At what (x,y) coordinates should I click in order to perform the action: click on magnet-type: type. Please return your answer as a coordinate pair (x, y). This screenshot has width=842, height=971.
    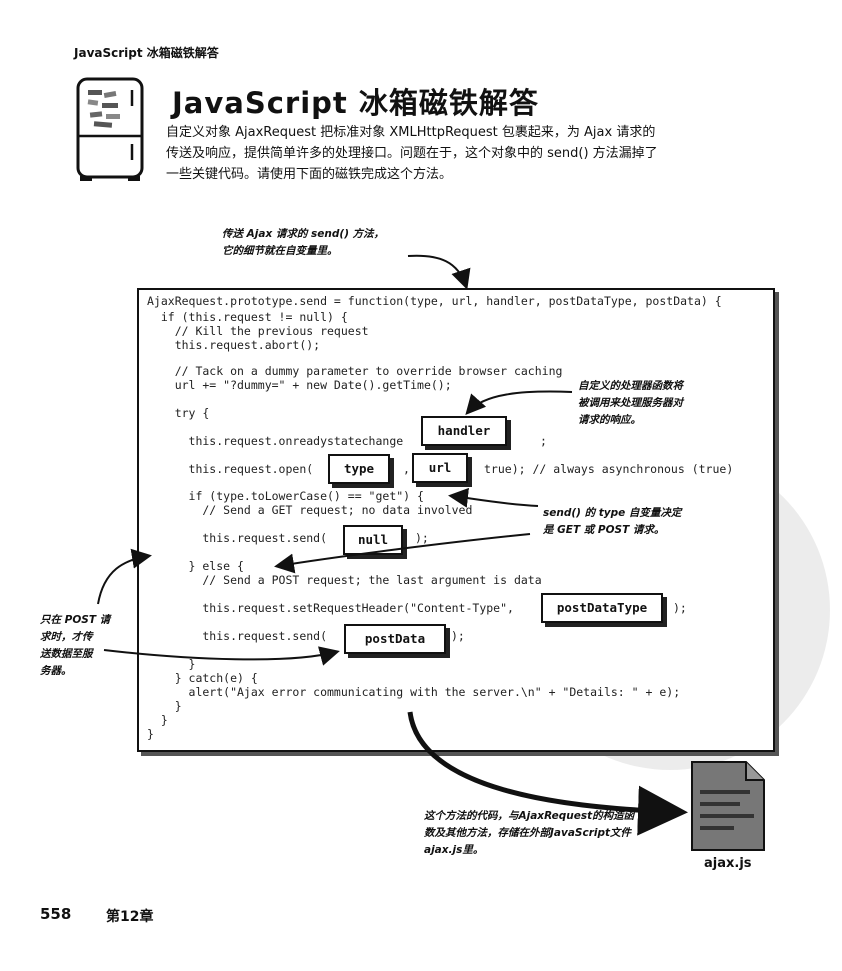
    Looking at the image, I should click on (359, 469).